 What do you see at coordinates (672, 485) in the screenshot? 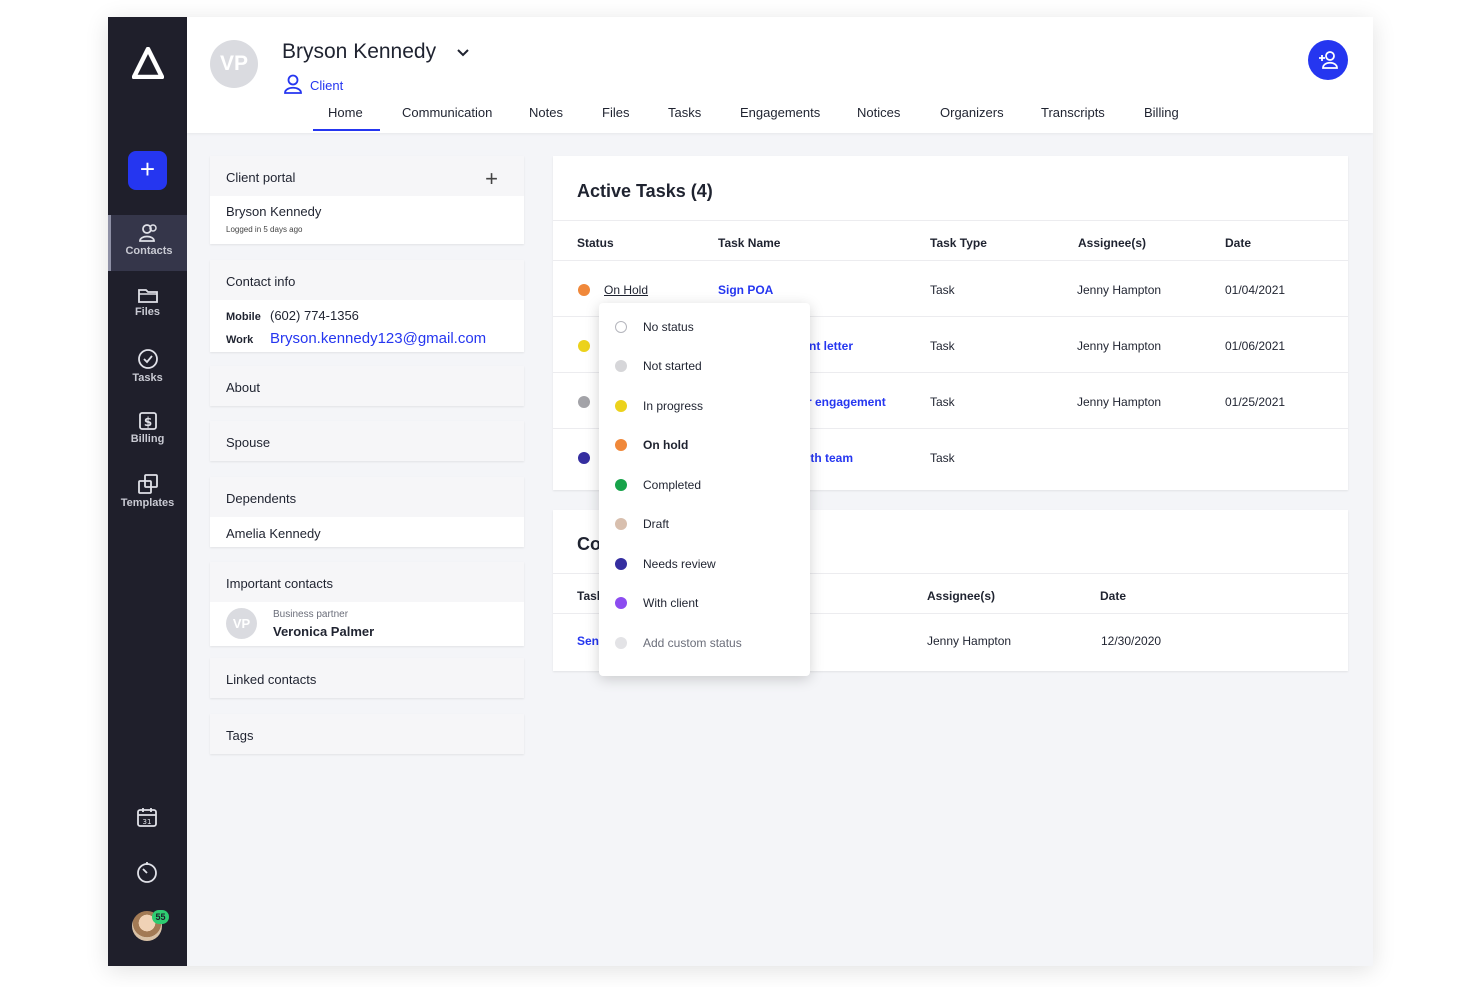
I see `option-label: Completed` at bounding box center [672, 485].